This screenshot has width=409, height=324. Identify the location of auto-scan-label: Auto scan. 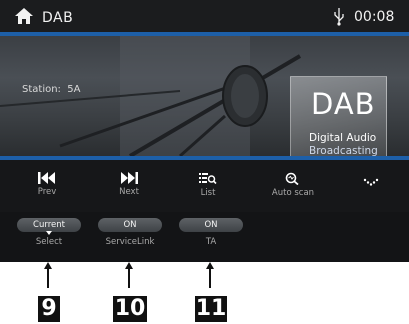
(293, 193).